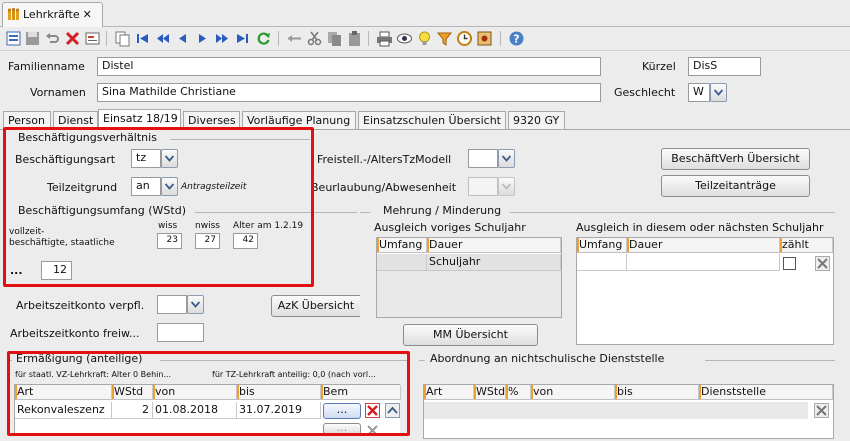 This screenshot has height=441, width=850. What do you see at coordinates (162, 38) in the screenshot?
I see `previous-page-icon` at bounding box center [162, 38].